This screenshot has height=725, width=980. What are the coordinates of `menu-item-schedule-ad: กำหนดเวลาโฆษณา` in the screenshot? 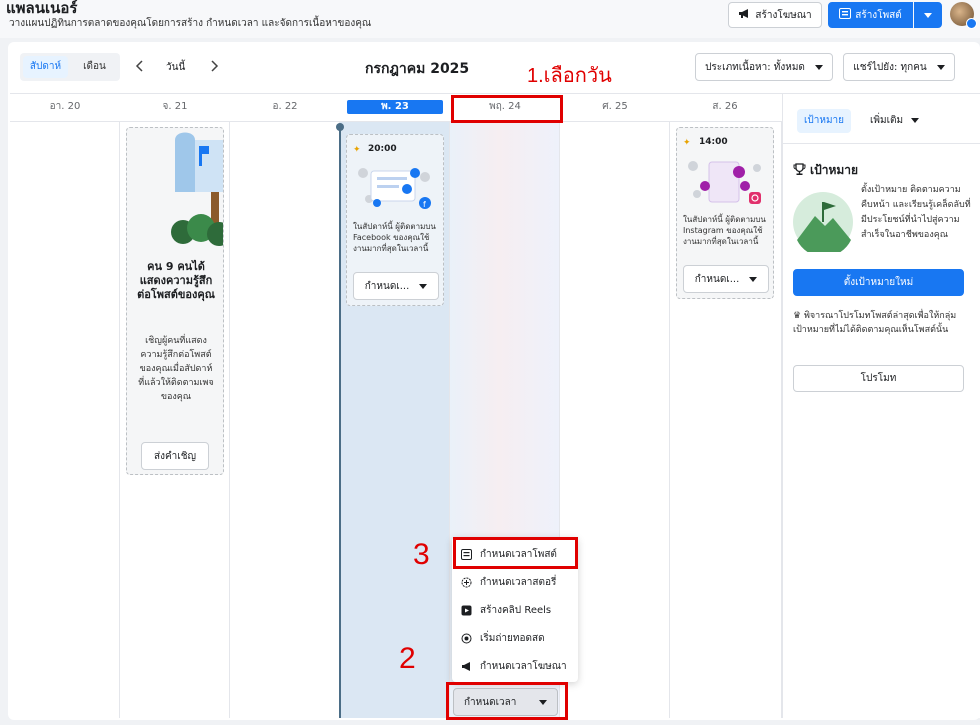 It's located at (515, 666).